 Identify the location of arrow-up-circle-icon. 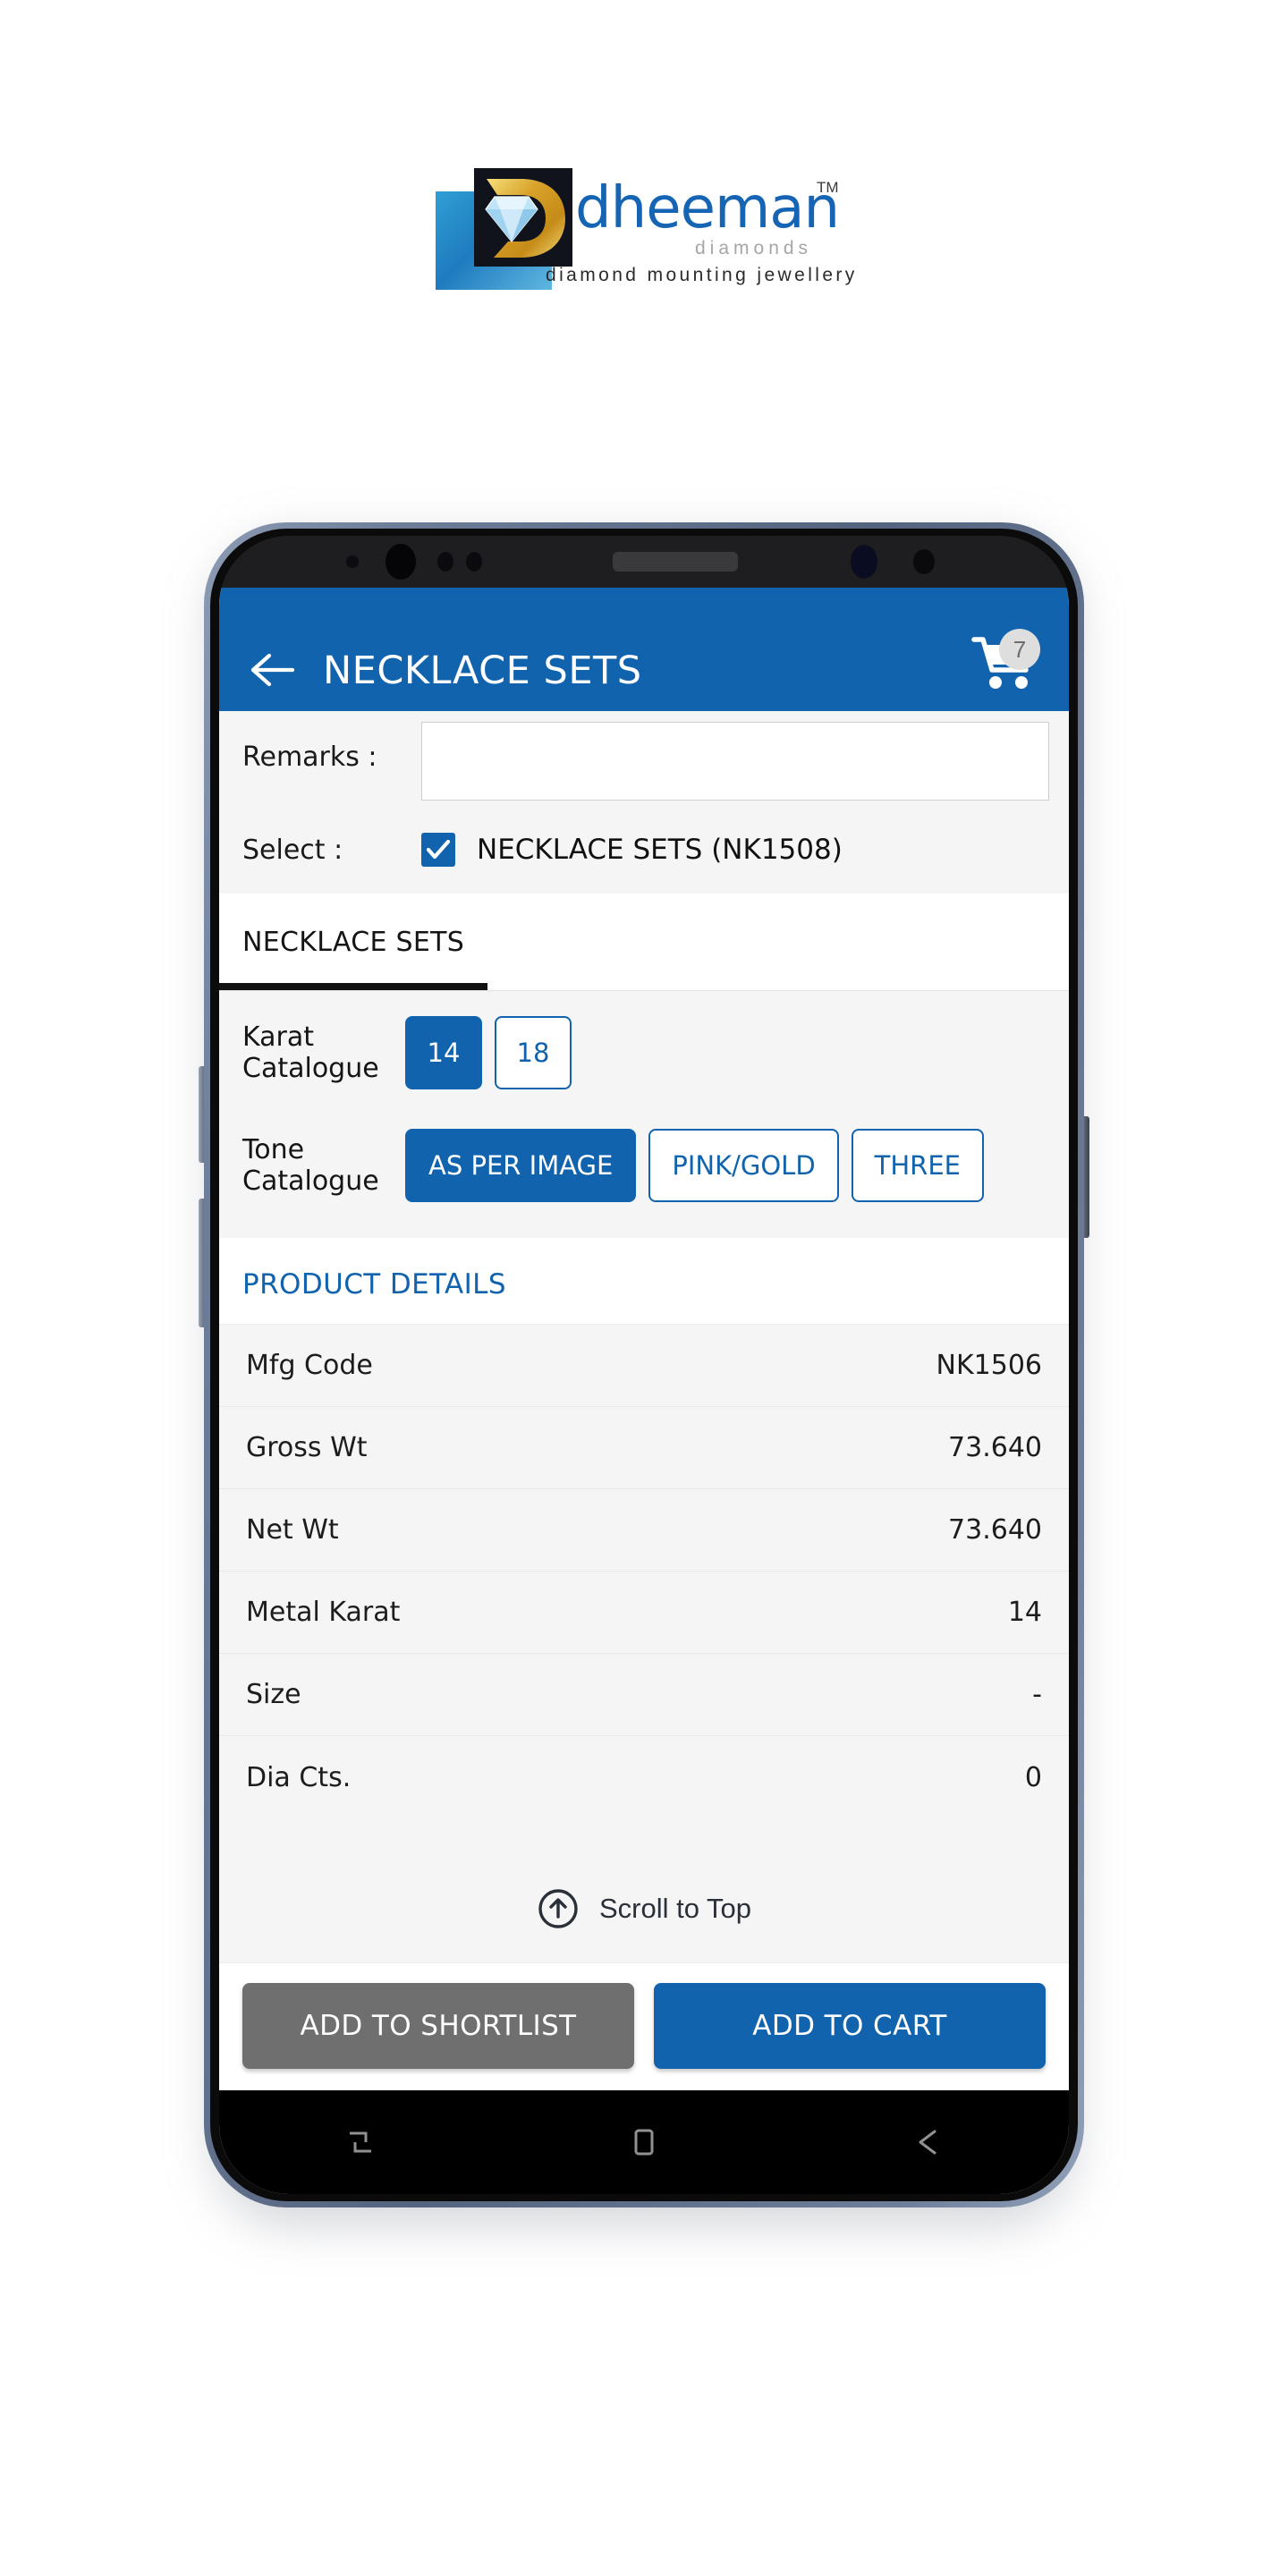
(558, 1908).